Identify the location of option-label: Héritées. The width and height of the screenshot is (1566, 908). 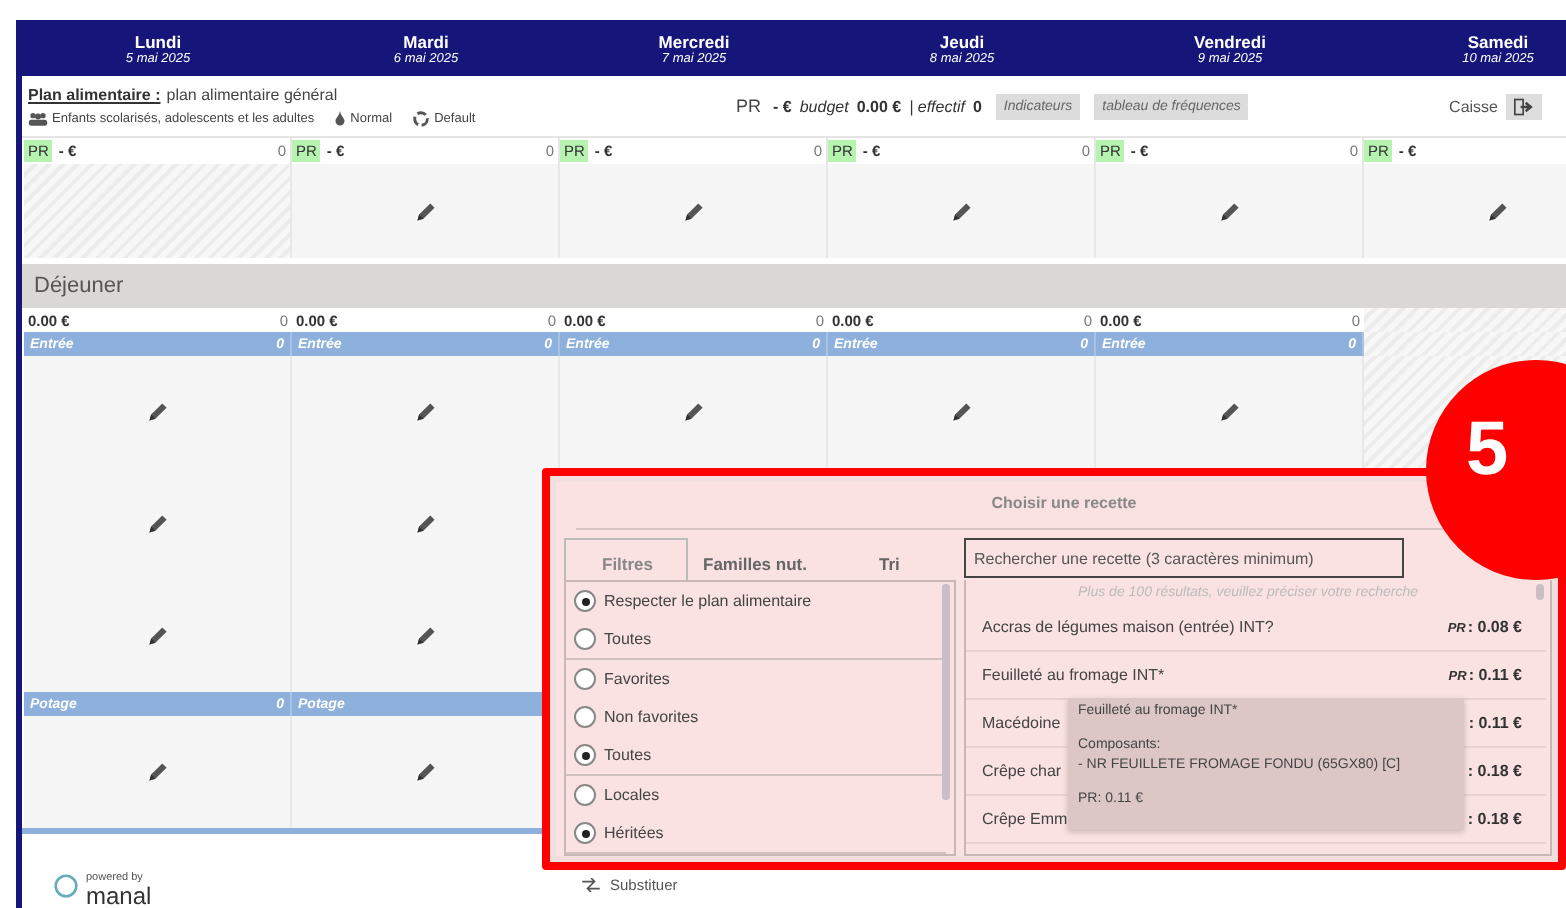
(634, 833).